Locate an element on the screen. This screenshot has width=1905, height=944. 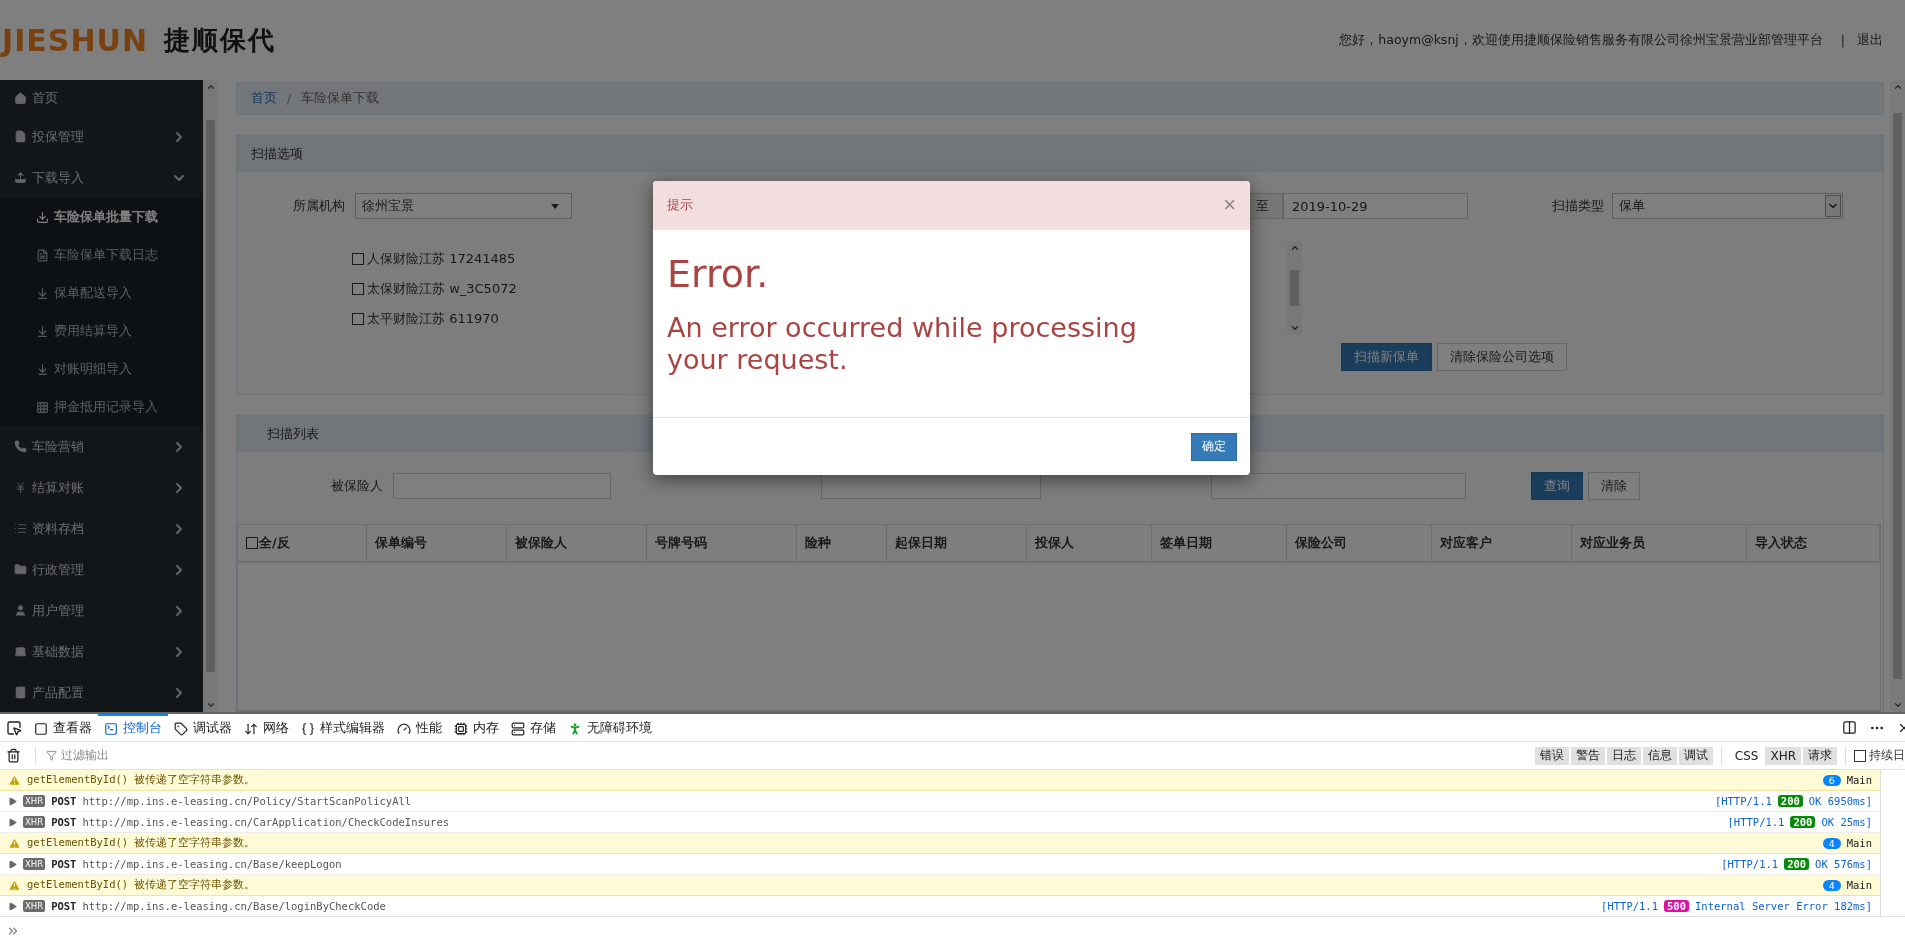
scan-button: 扫描新保单 is located at coordinates (1386, 357).